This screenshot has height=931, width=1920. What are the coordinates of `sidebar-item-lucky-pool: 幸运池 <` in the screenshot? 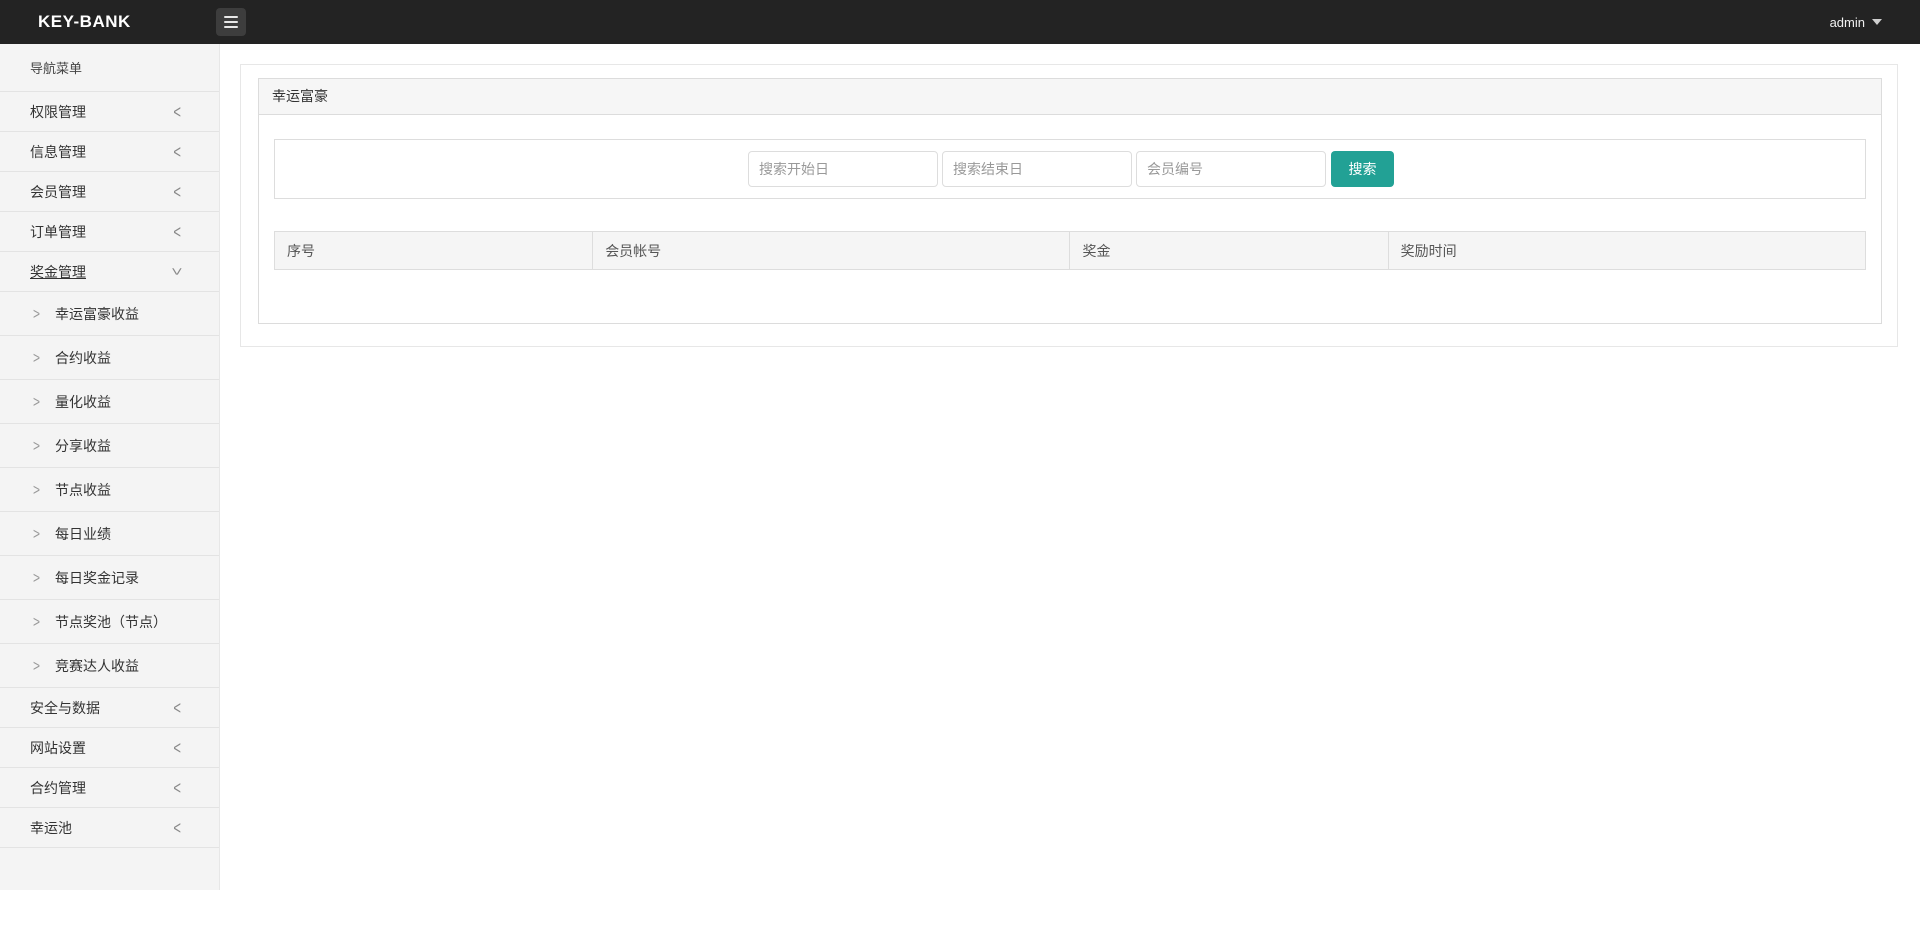 It's located at (109, 828).